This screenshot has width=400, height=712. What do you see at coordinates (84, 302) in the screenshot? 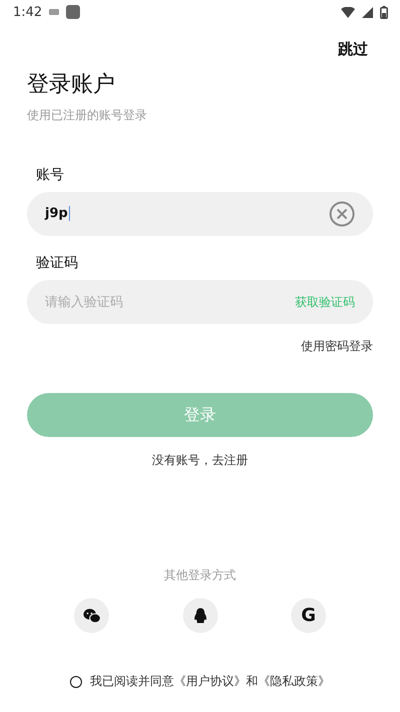
I see `field-placeholder: 请输入验证码` at bounding box center [84, 302].